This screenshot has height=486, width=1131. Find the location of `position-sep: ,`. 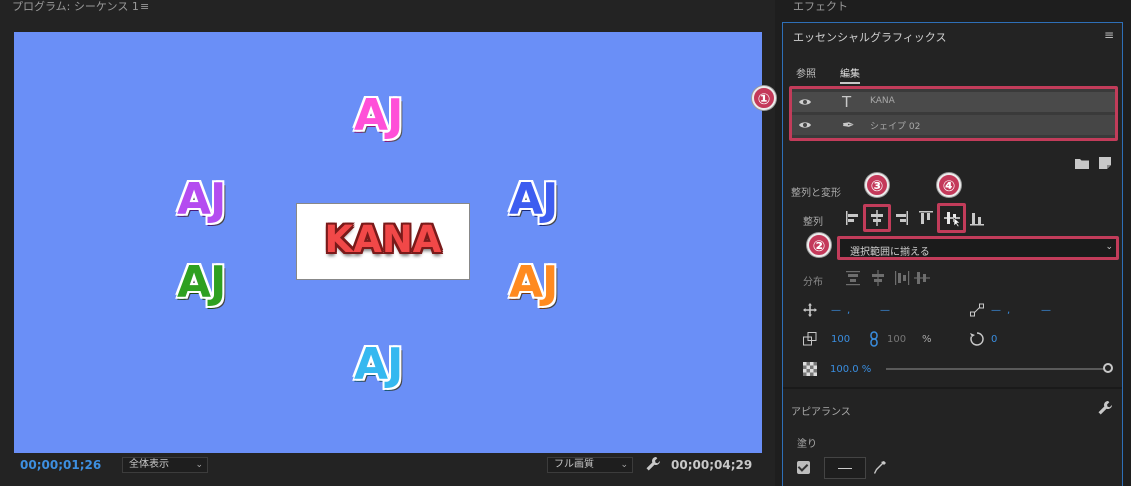

position-sep: , is located at coordinates (849, 310).